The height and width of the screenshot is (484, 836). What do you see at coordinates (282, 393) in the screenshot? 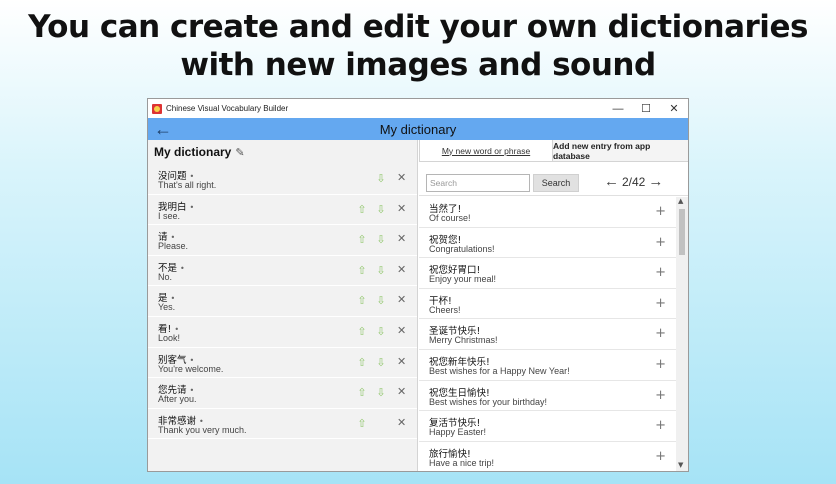
I see `dictionary-entry: 您先请 • After you. ⇧ ⇩ ✕` at bounding box center [282, 393].